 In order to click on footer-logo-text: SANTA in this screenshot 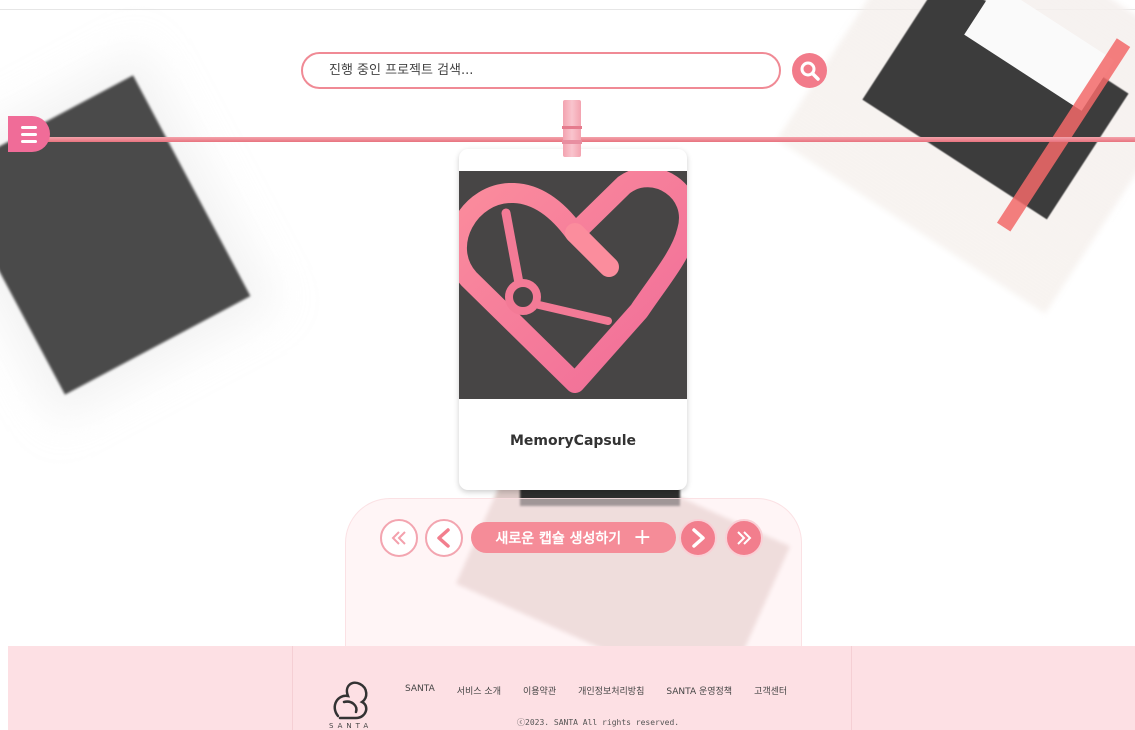, I will do `click(351, 726)`.